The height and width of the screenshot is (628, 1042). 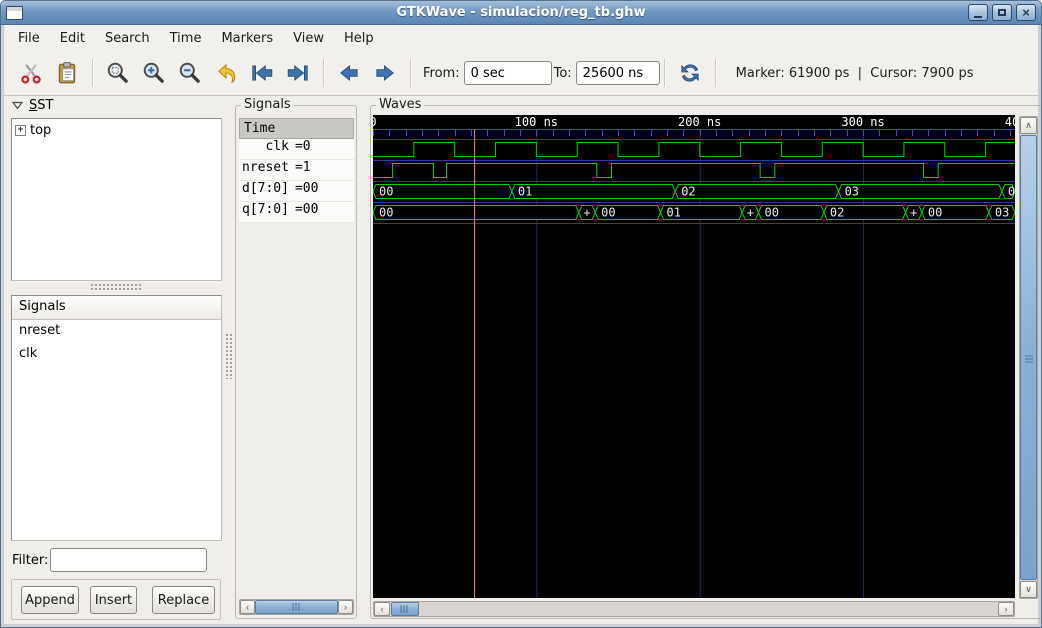 What do you see at coordinates (116, 418) in the screenshot?
I see `signal-browser: Signals nreset clk` at bounding box center [116, 418].